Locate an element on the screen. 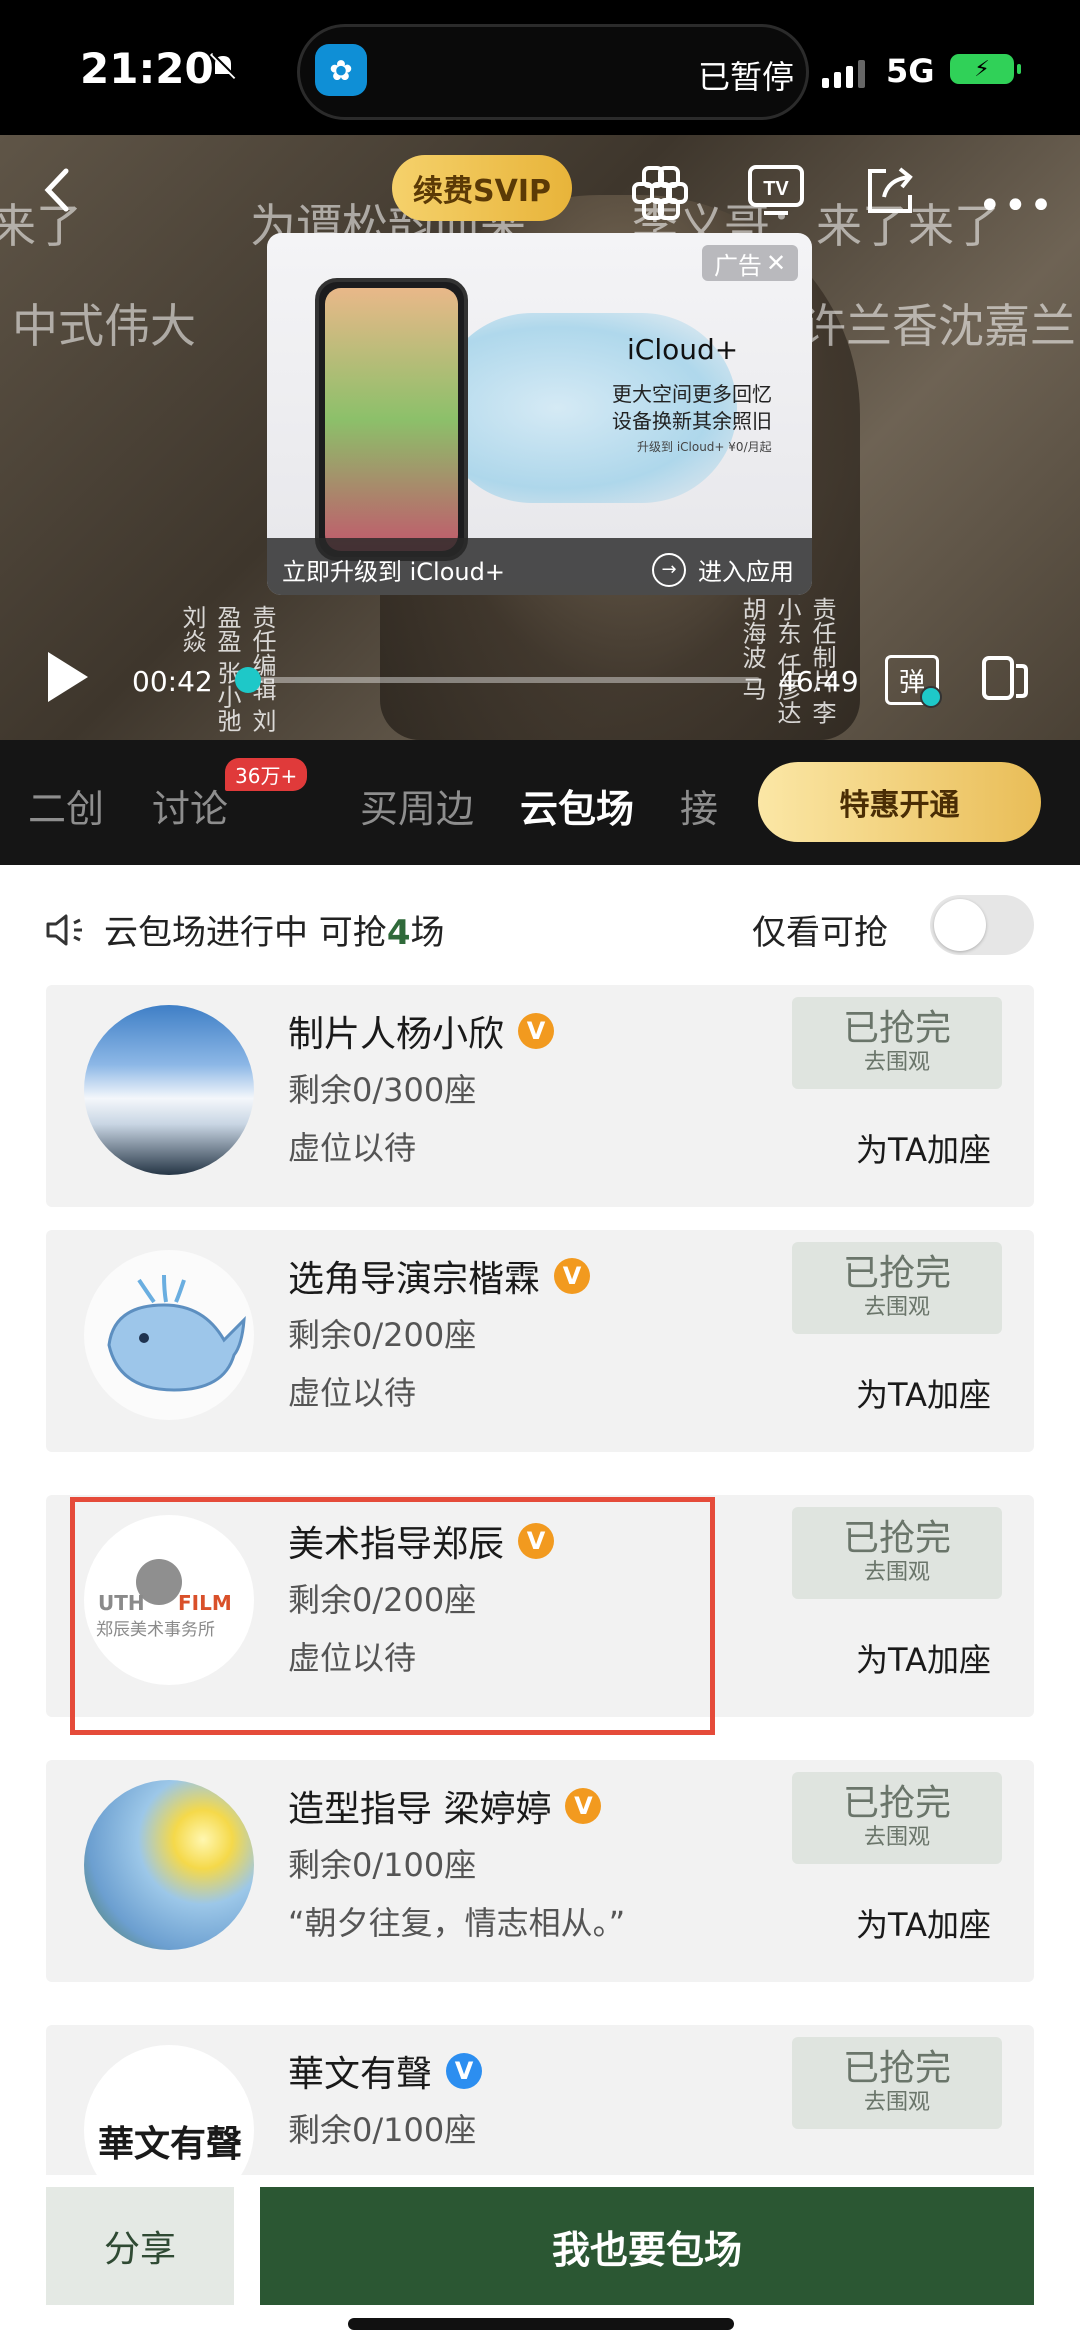 The image size is (1080, 2340). rotate-screen-icon is located at coordinates (1005, 677).